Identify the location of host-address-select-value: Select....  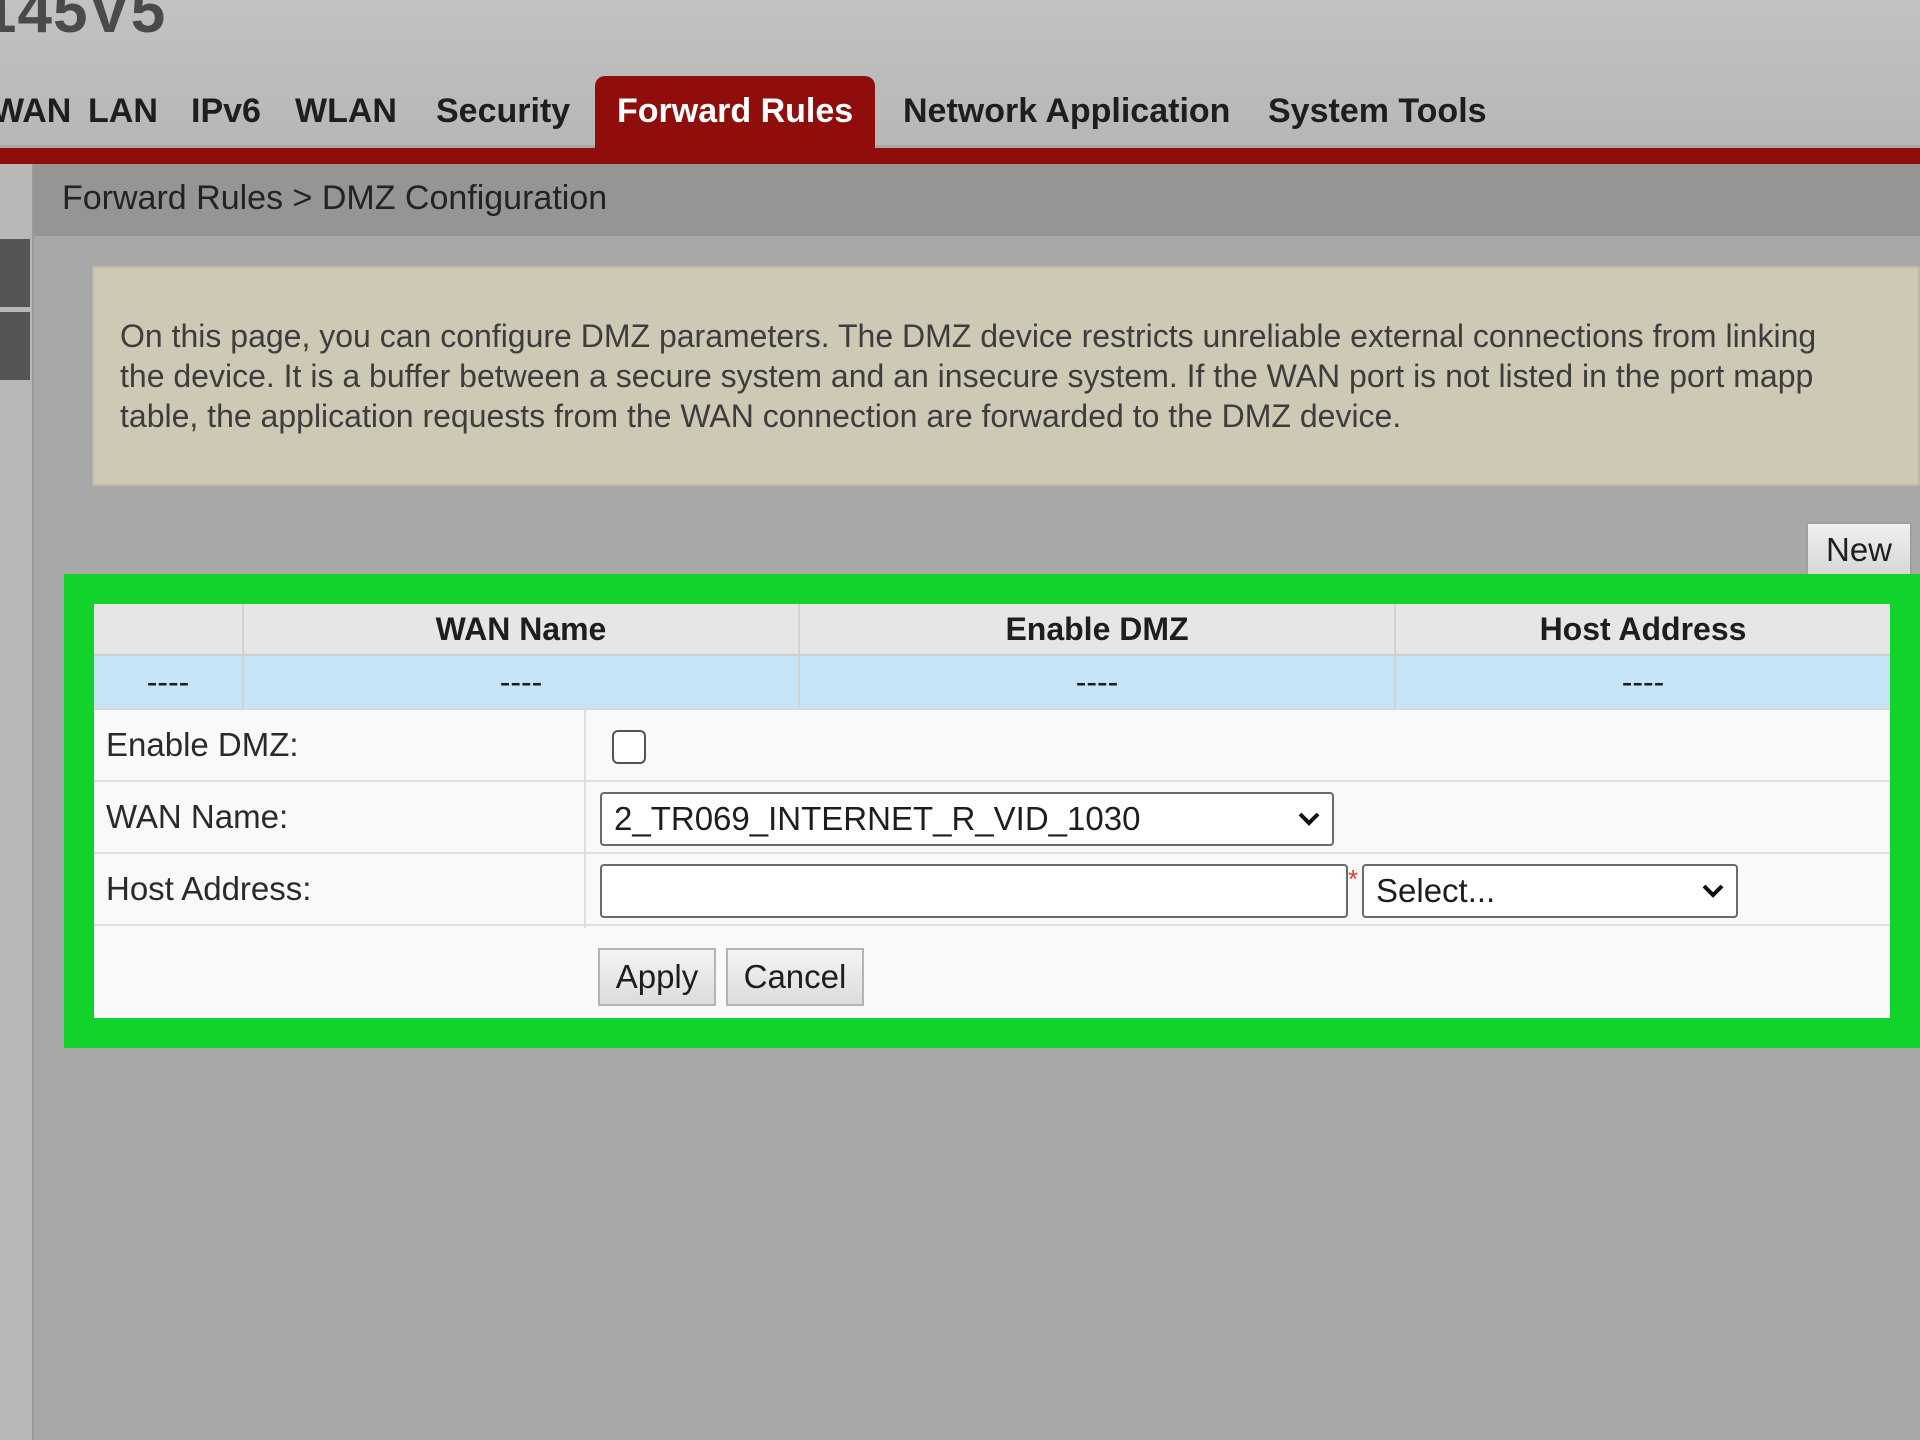
(1436, 890).